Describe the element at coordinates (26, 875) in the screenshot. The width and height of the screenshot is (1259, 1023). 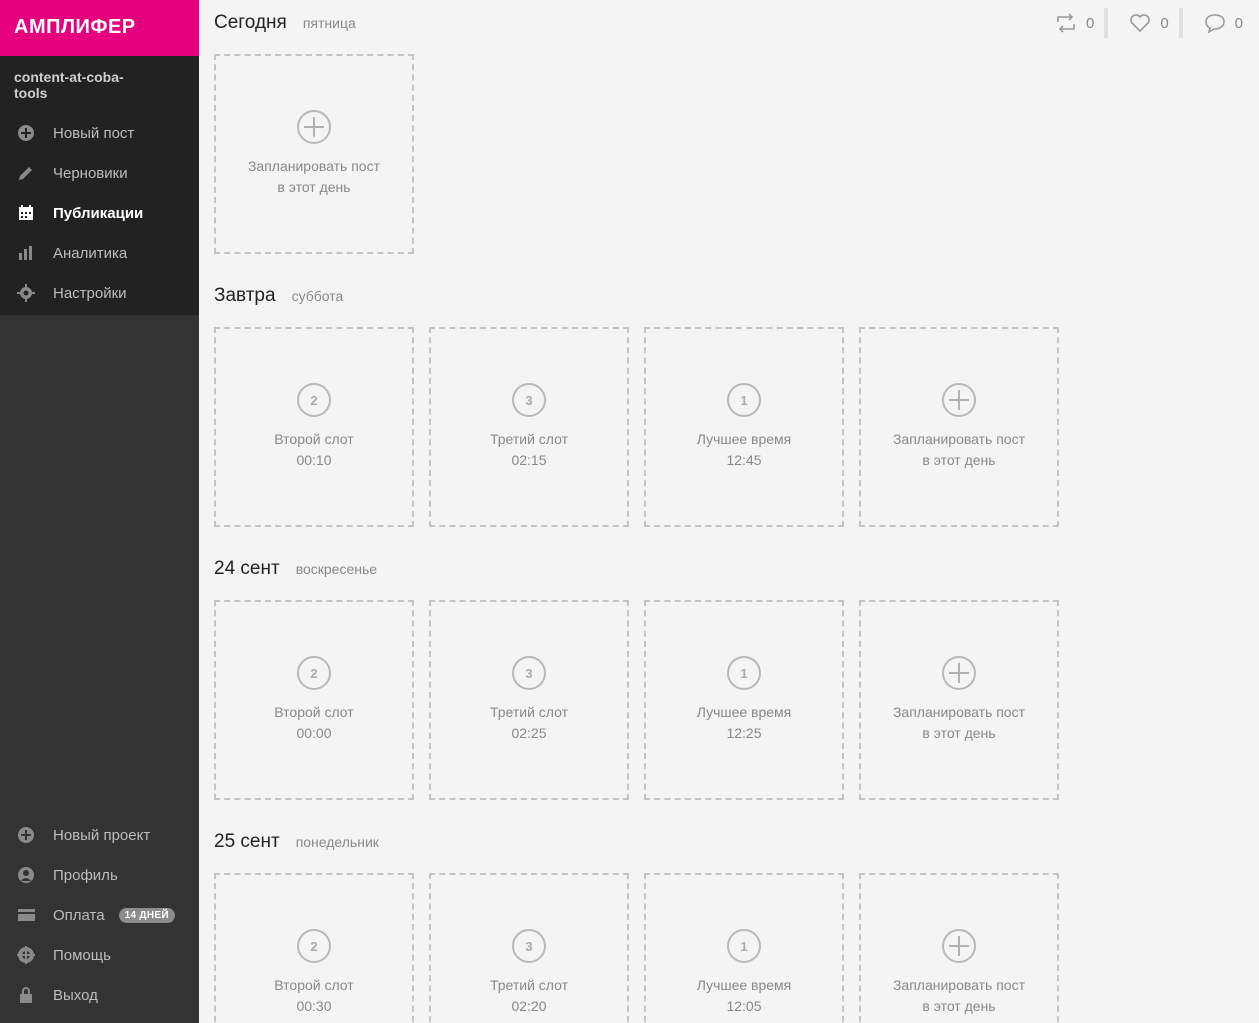
I see `user-icon` at that location.